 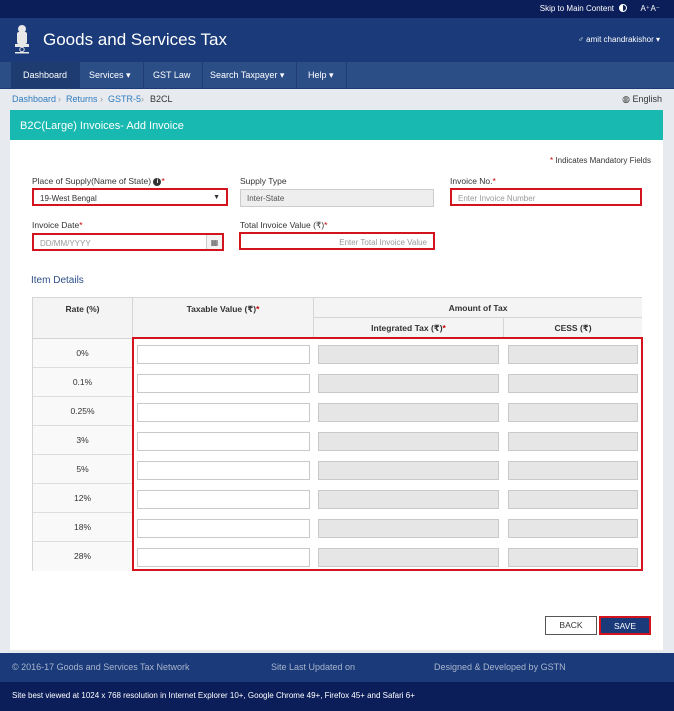 What do you see at coordinates (500, 667) in the screenshot?
I see `footer-designed-by: Designed & Developed by GSTN` at bounding box center [500, 667].